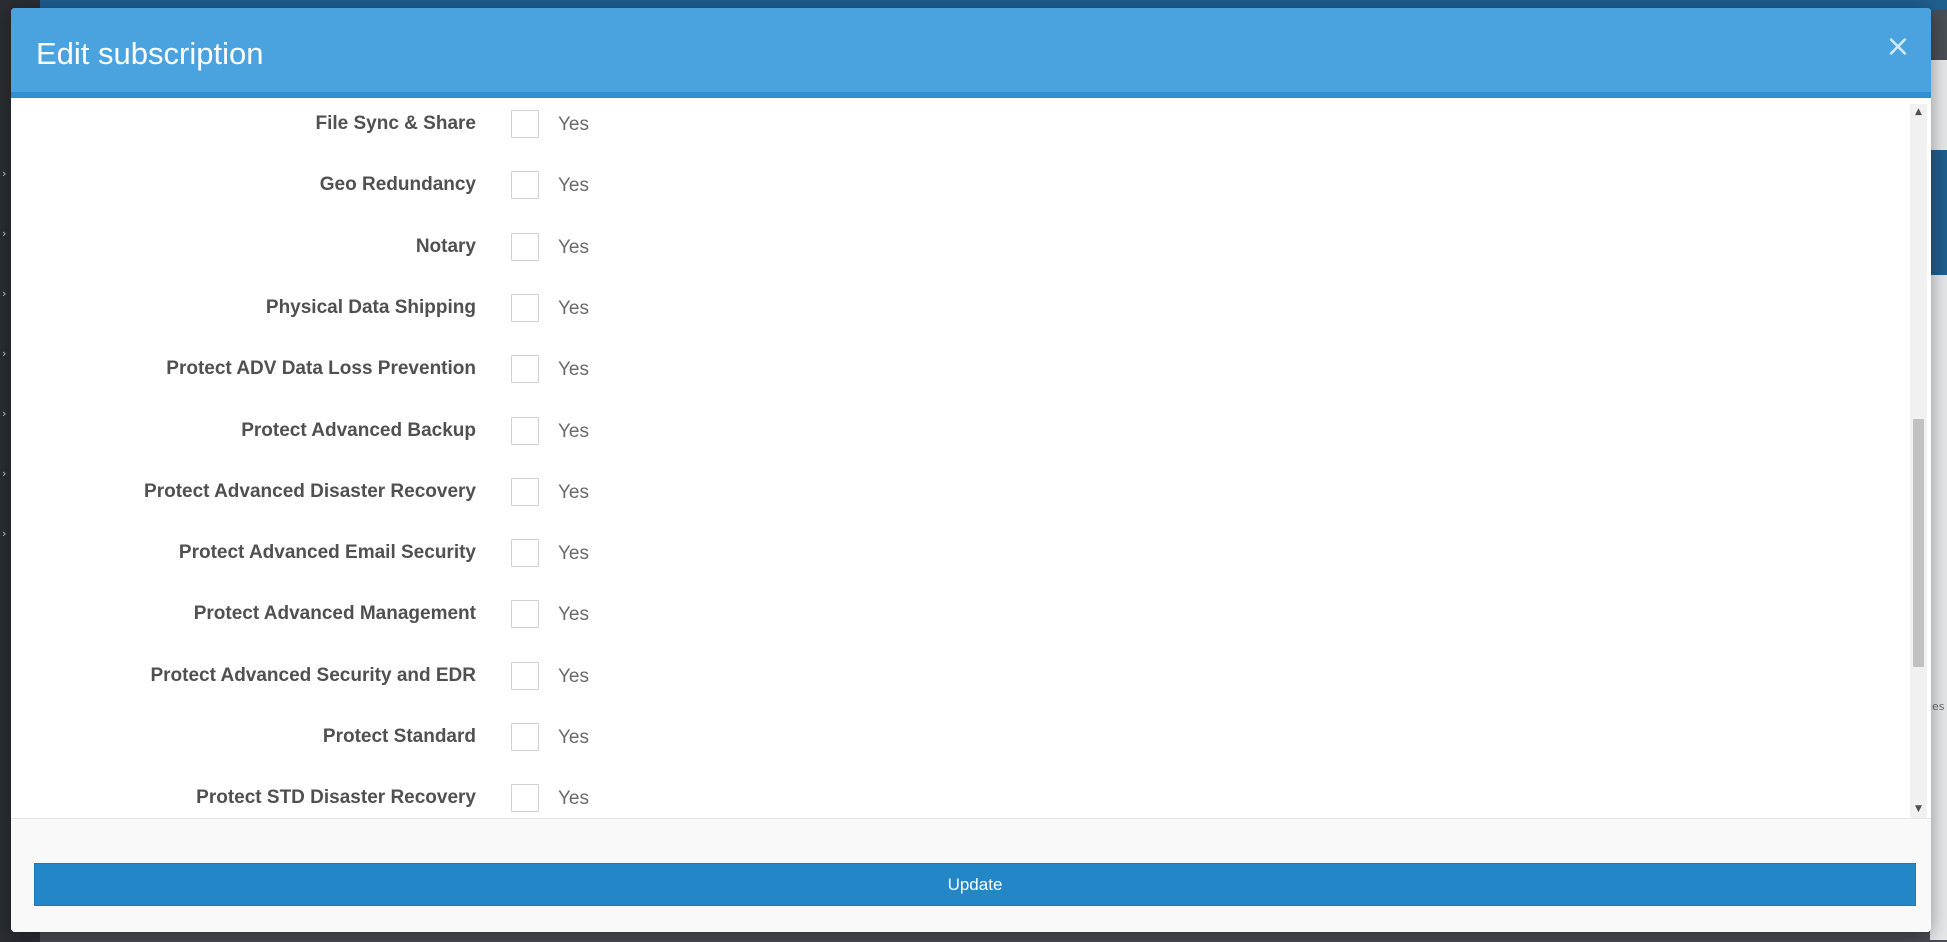  I want to click on option-label: Protect Advanced Backup, so click(358, 430).